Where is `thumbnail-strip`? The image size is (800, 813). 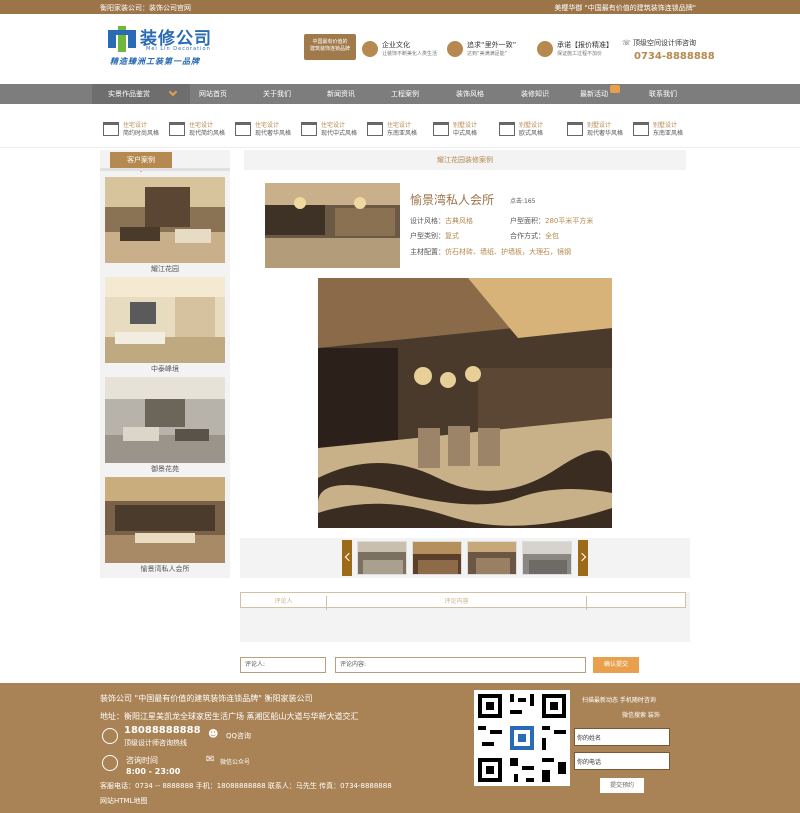
thumbnail-strip is located at coordinates (465, 558).